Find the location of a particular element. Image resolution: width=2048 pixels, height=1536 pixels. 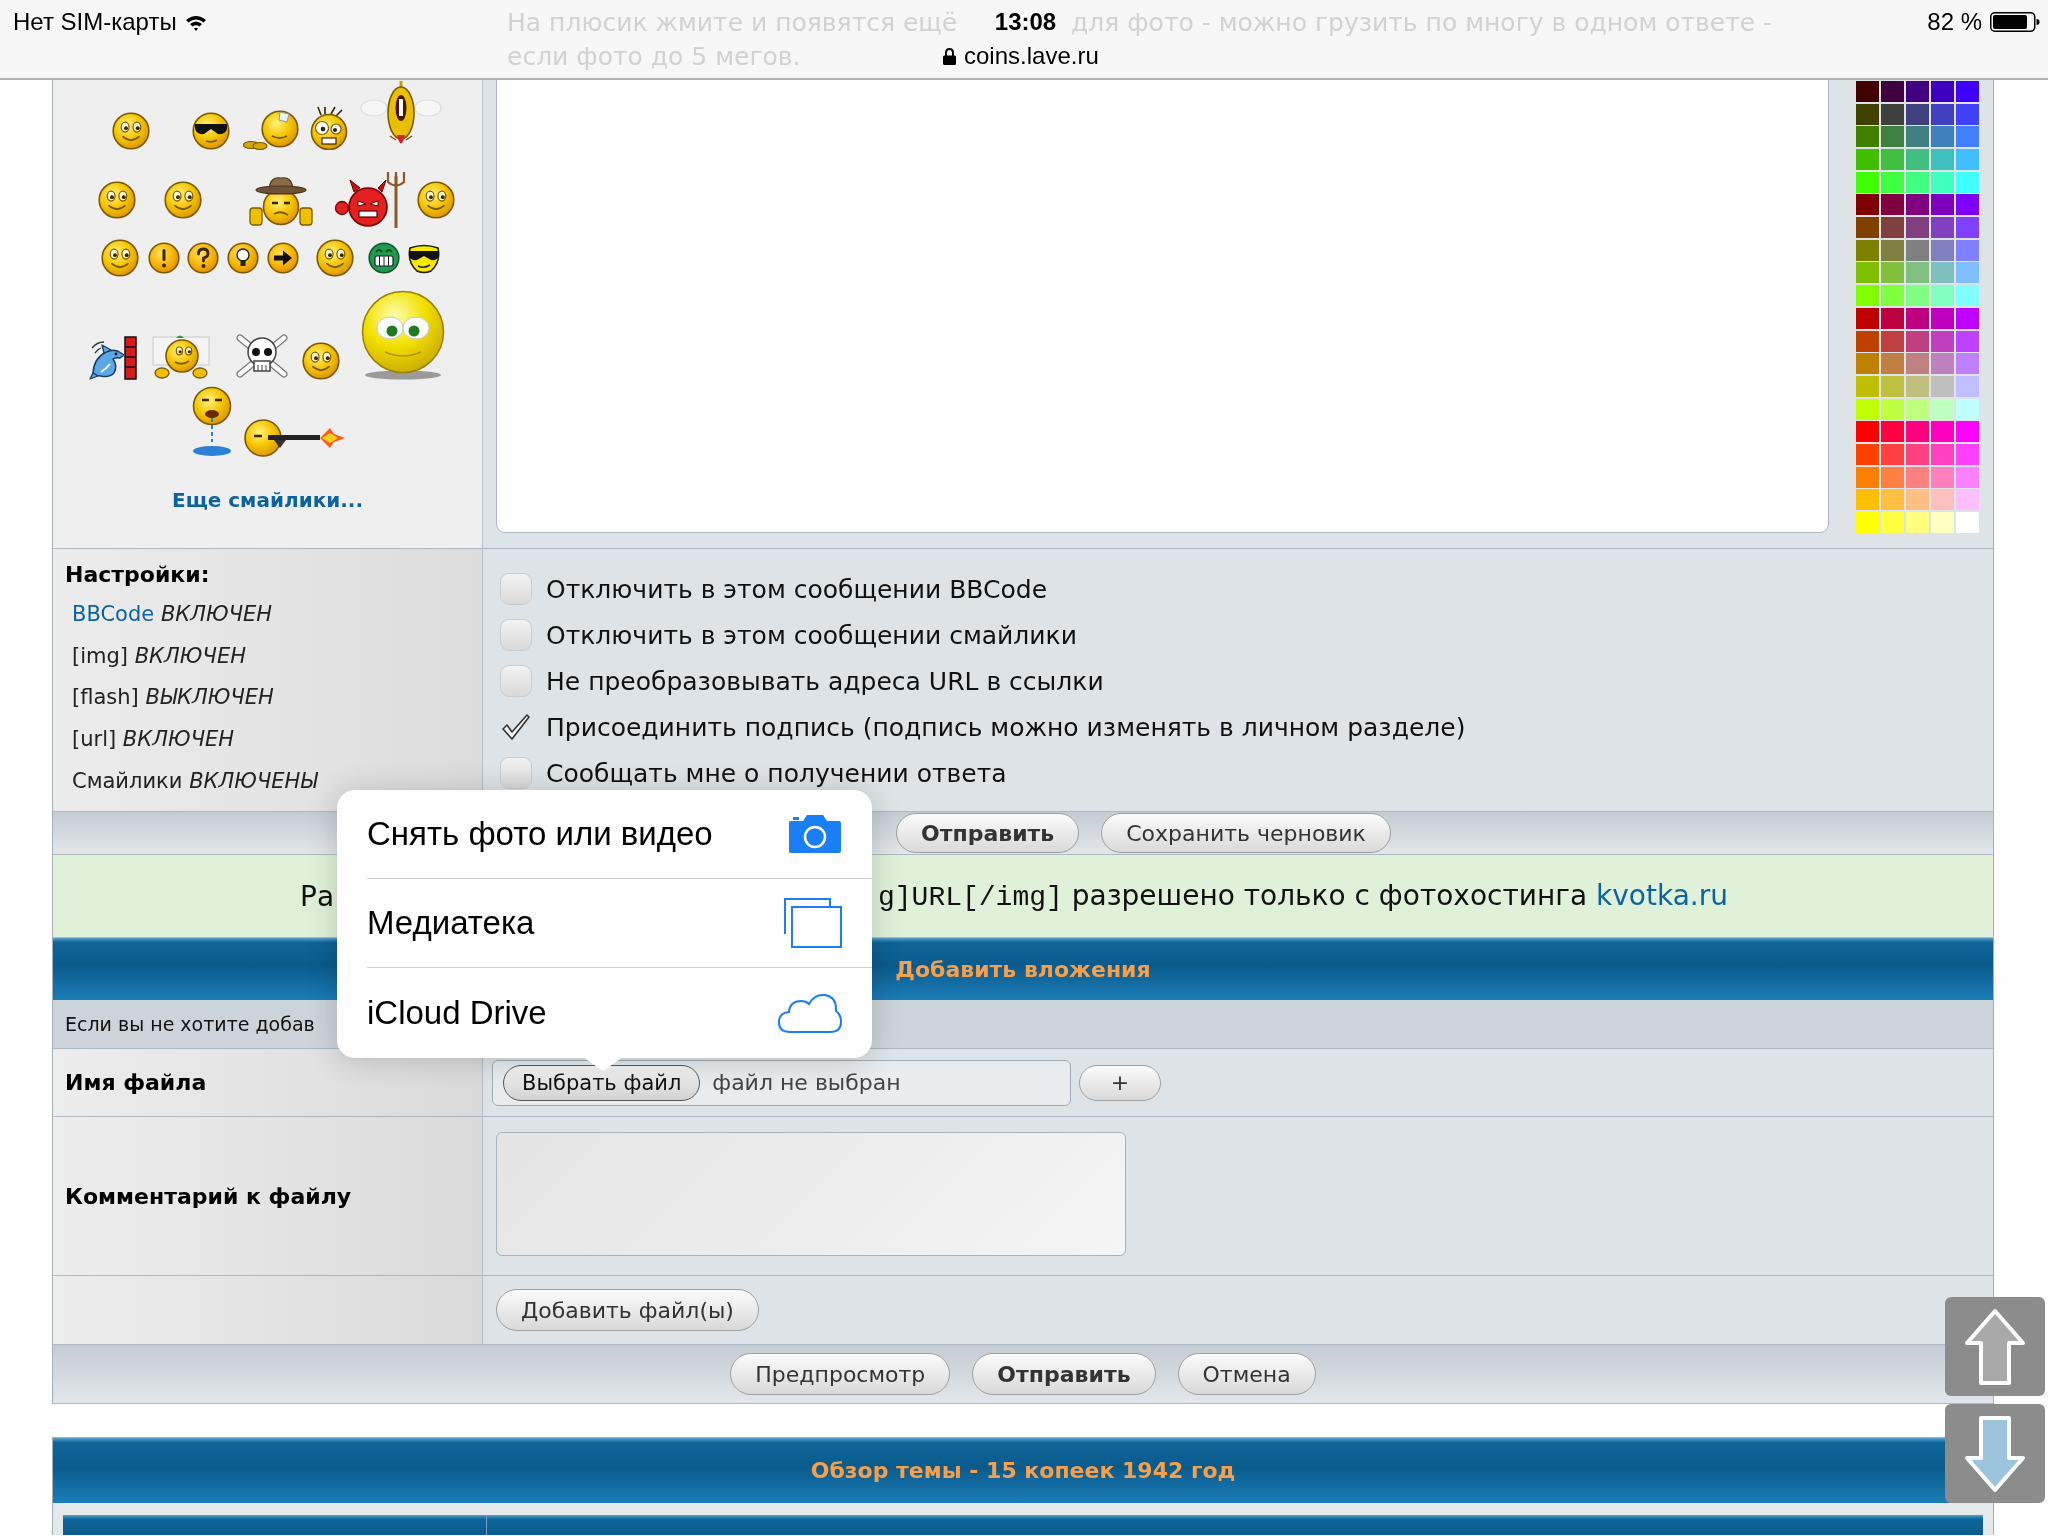

submit-button: Отправить is located at coordinates (988, 833).